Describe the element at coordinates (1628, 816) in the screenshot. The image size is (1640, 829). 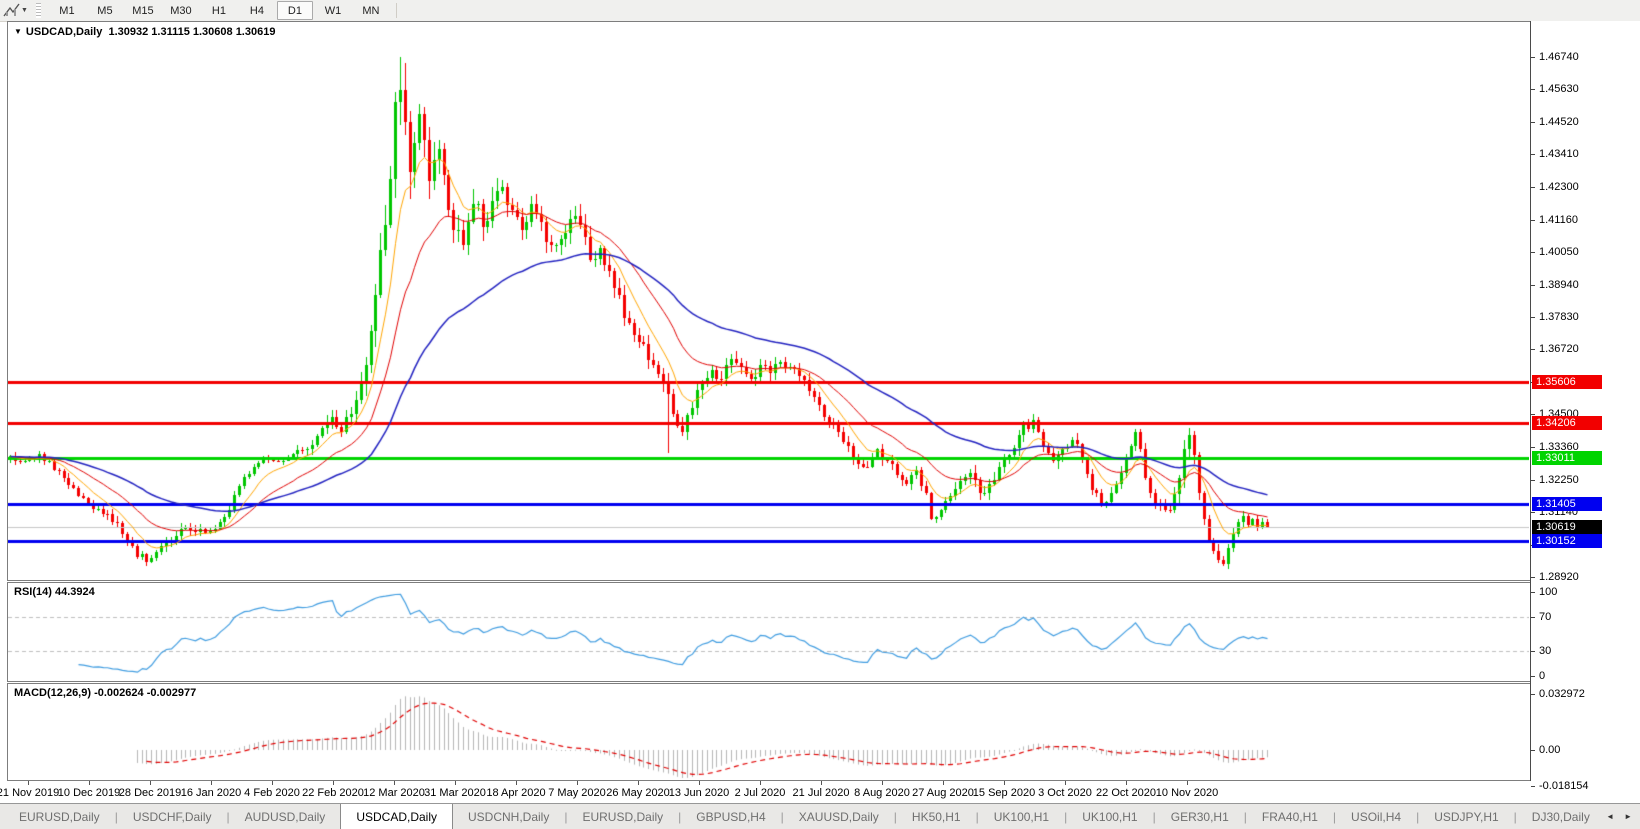
I see `tab-scroll-right-icon: ►` at that location.